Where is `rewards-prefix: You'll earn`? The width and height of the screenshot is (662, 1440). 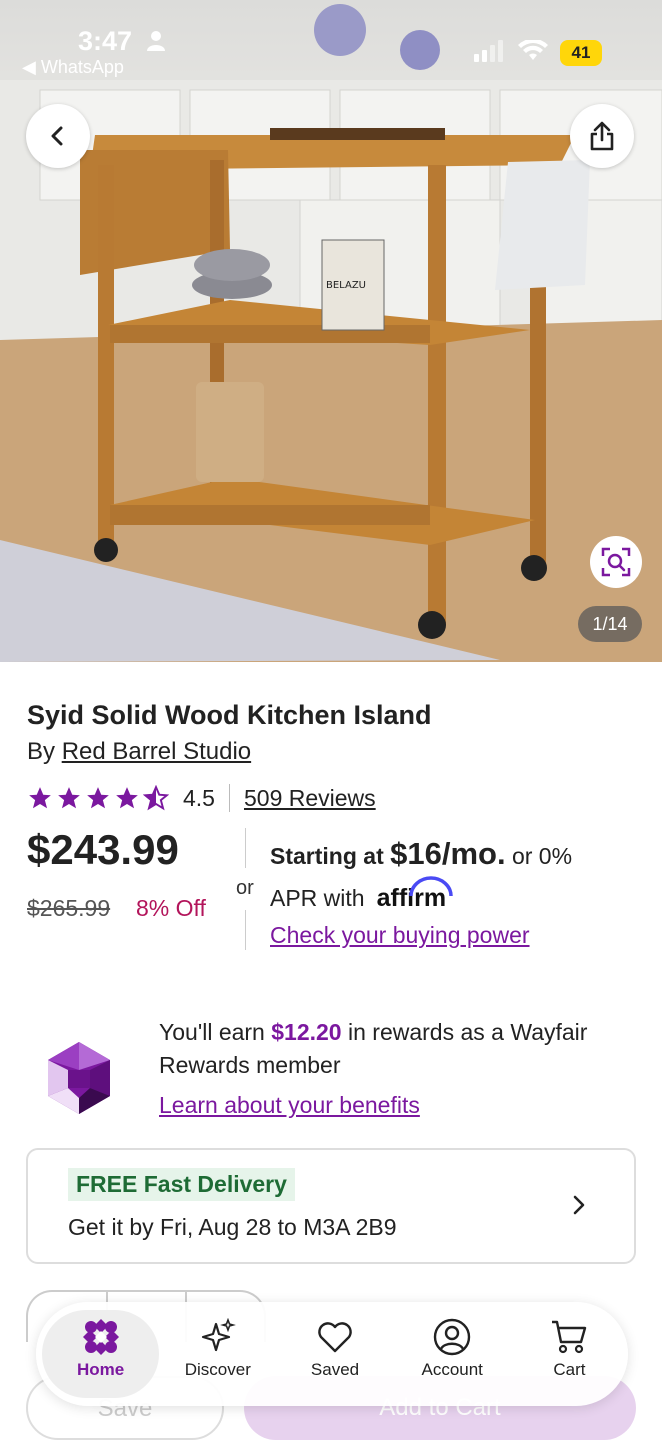
rewards-prefix: You'll earn is located at coordinates (215, 1032).